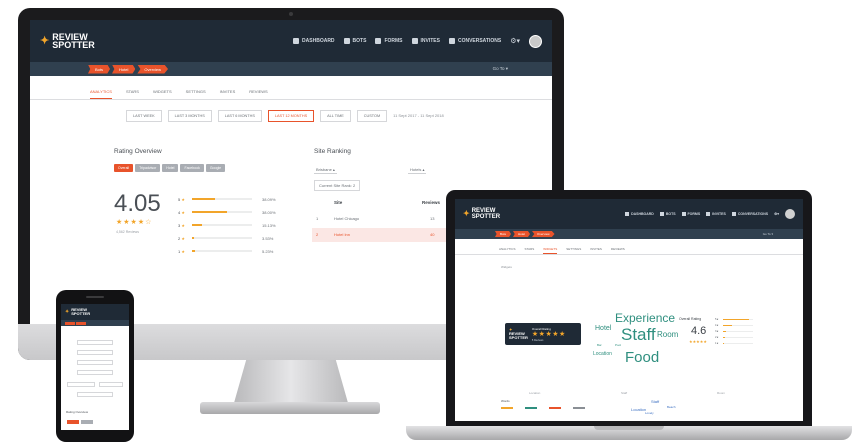 Image resolution: width=852 pixels, height=443 pixels. Describe the element at coordinates (717, 331) in the screenshot. I see `rating-bar-label: 3★` at that location.